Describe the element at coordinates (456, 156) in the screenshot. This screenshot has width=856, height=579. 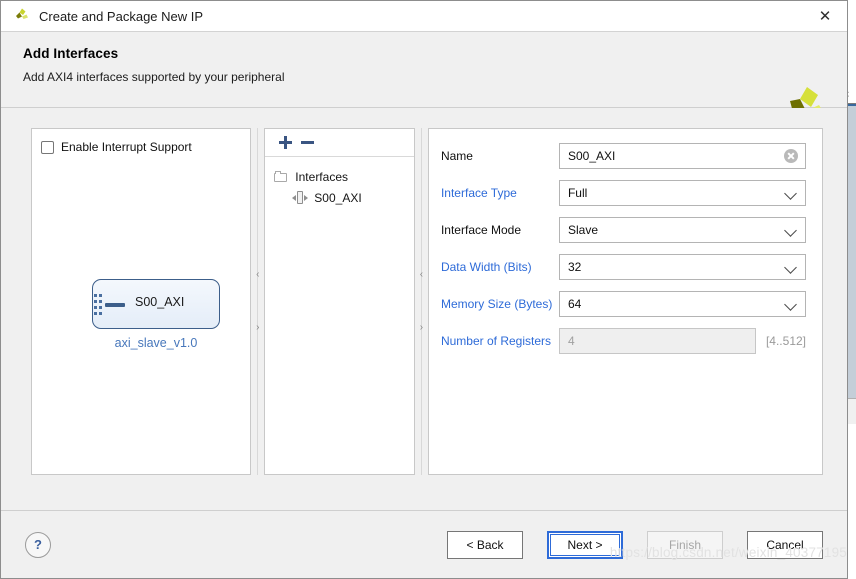
I see `name-label: Name` at that location.